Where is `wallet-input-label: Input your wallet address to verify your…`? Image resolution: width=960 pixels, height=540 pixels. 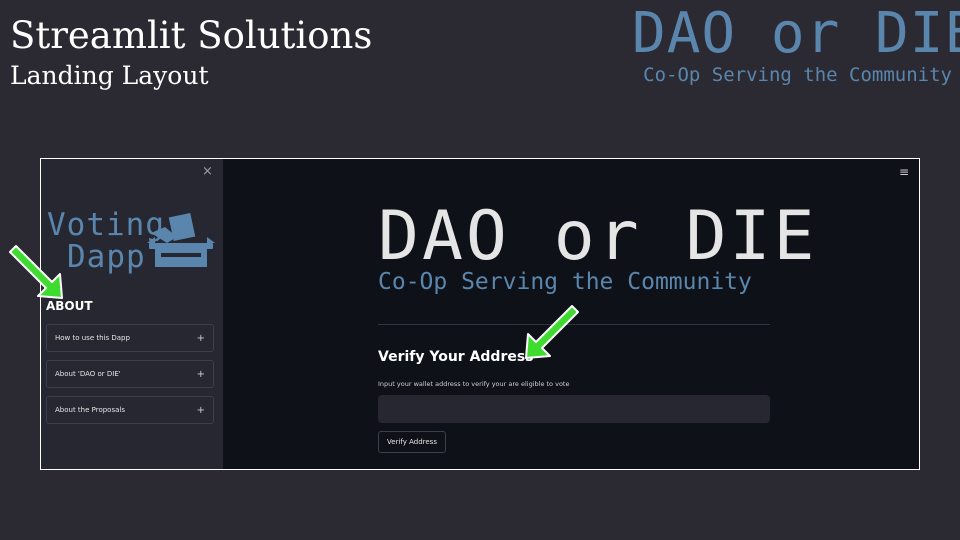
wallet-input-label: Input your wallet address to verify your… is located at coordinates (474, 384).